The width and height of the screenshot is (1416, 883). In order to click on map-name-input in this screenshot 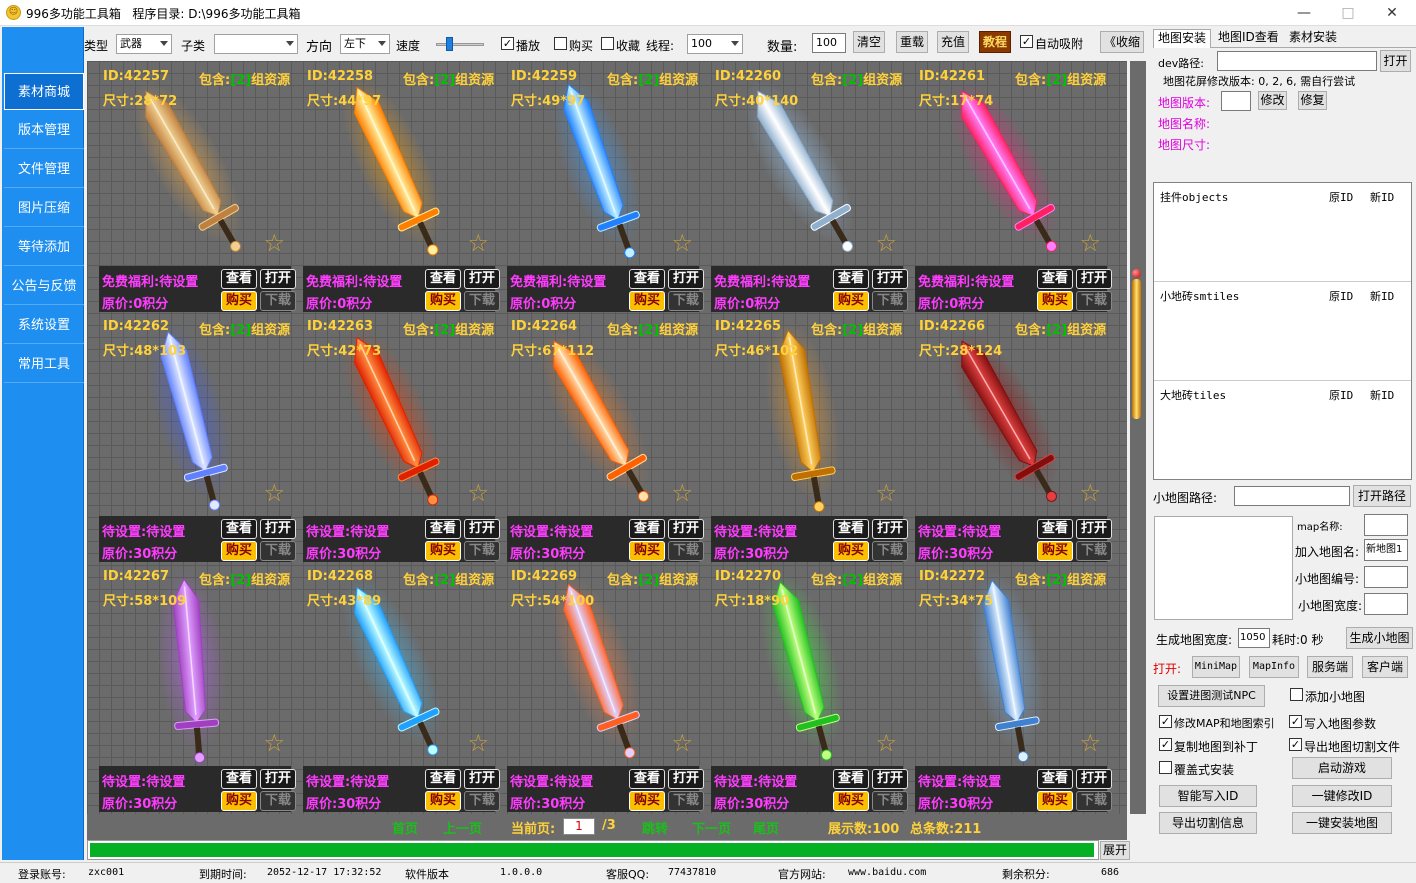, I will do `click(1386, 525)`.